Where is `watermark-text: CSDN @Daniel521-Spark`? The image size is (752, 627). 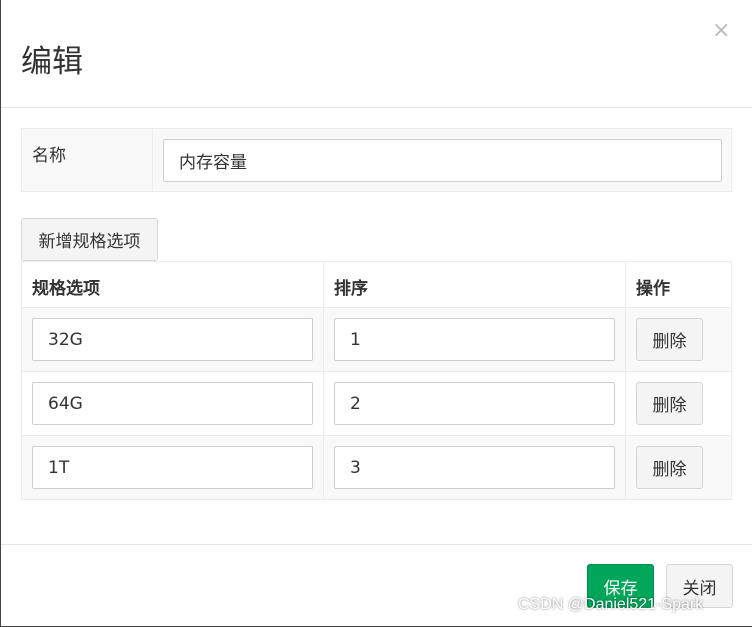 watermark-text: CSDN @Daniel521-Spark is located at coordinates (611, 604).